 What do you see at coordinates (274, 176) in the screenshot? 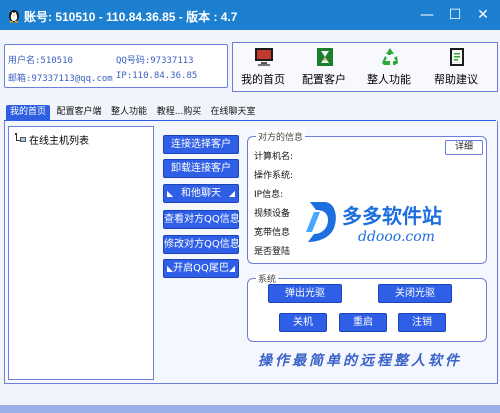
I see `peer-field-os: 操作系统:` at bounding box center [274, 176].